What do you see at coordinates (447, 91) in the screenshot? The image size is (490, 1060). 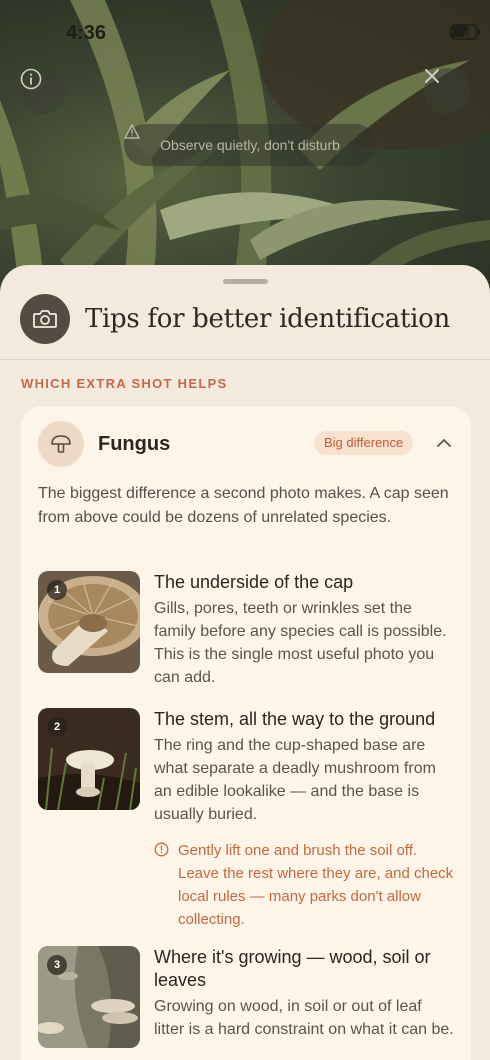 I see `close-button` at bounding box center [447, 91].